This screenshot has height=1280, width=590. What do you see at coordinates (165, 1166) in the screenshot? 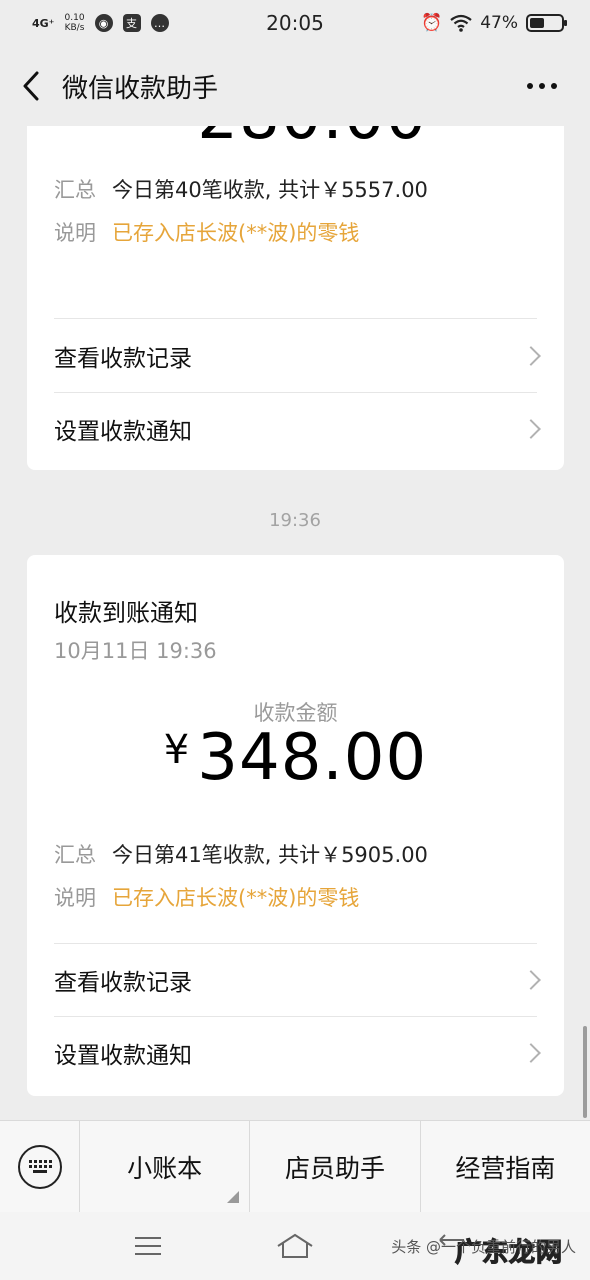
I see `menu-ledger: 小账本` at bounding box center [165, 1166].